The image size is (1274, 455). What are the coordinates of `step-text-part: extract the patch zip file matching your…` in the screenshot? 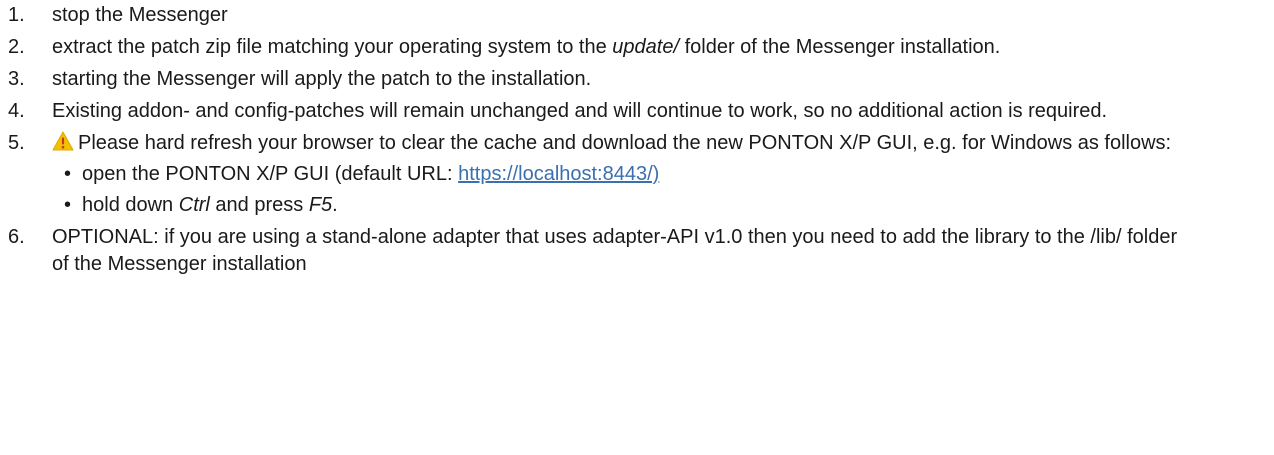 It's located at (332, 47).